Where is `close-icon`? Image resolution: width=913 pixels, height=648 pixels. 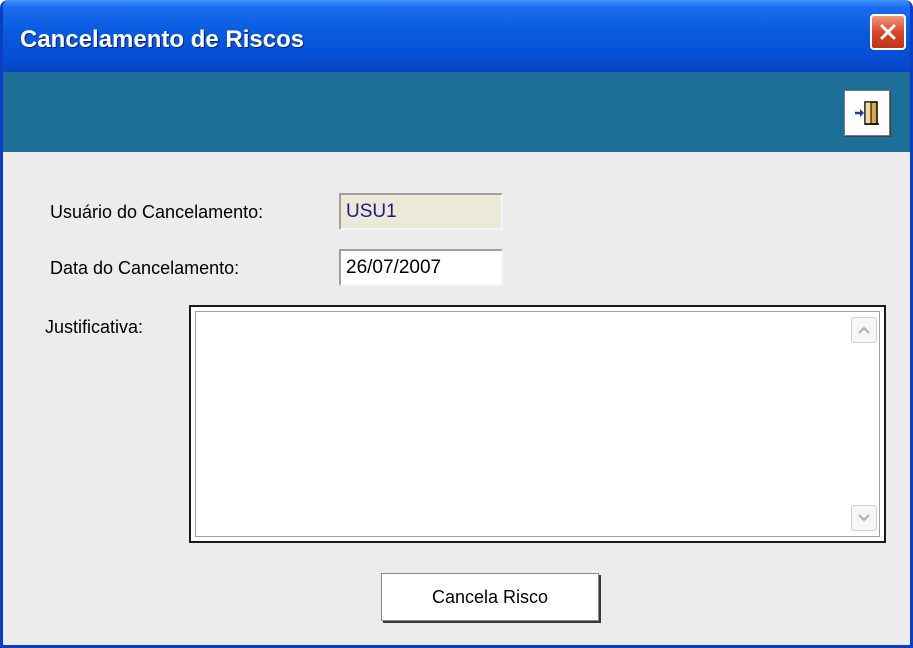 close-icon is located at coordinates (888, 32).